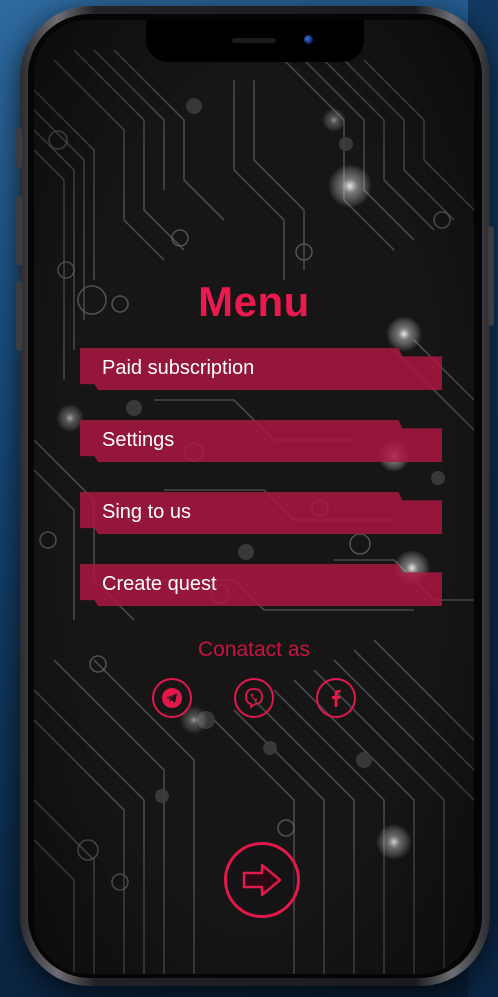 This screenshot has width=498, height=997. I want to click on facebook-icon, so click(336, 698).